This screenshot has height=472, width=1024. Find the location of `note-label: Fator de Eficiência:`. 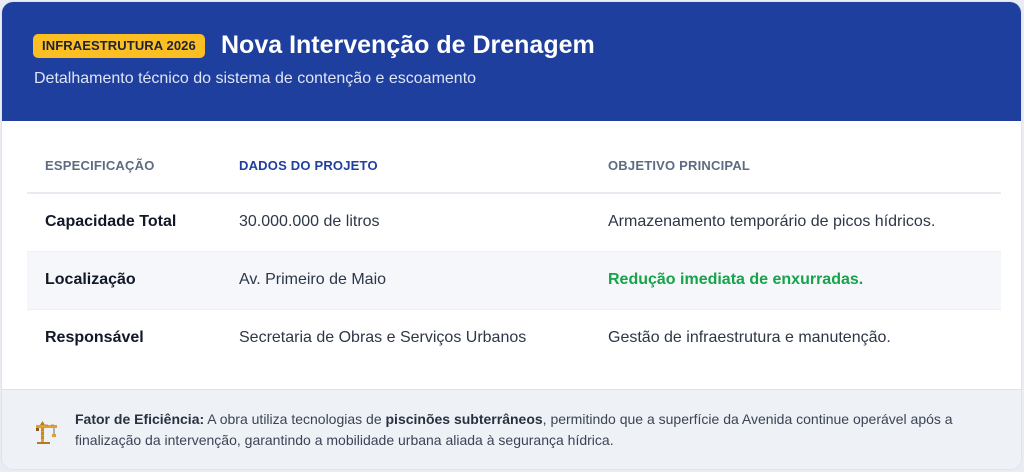

note-label: Fator de Eficiência: is located at coordinates (140, 419).